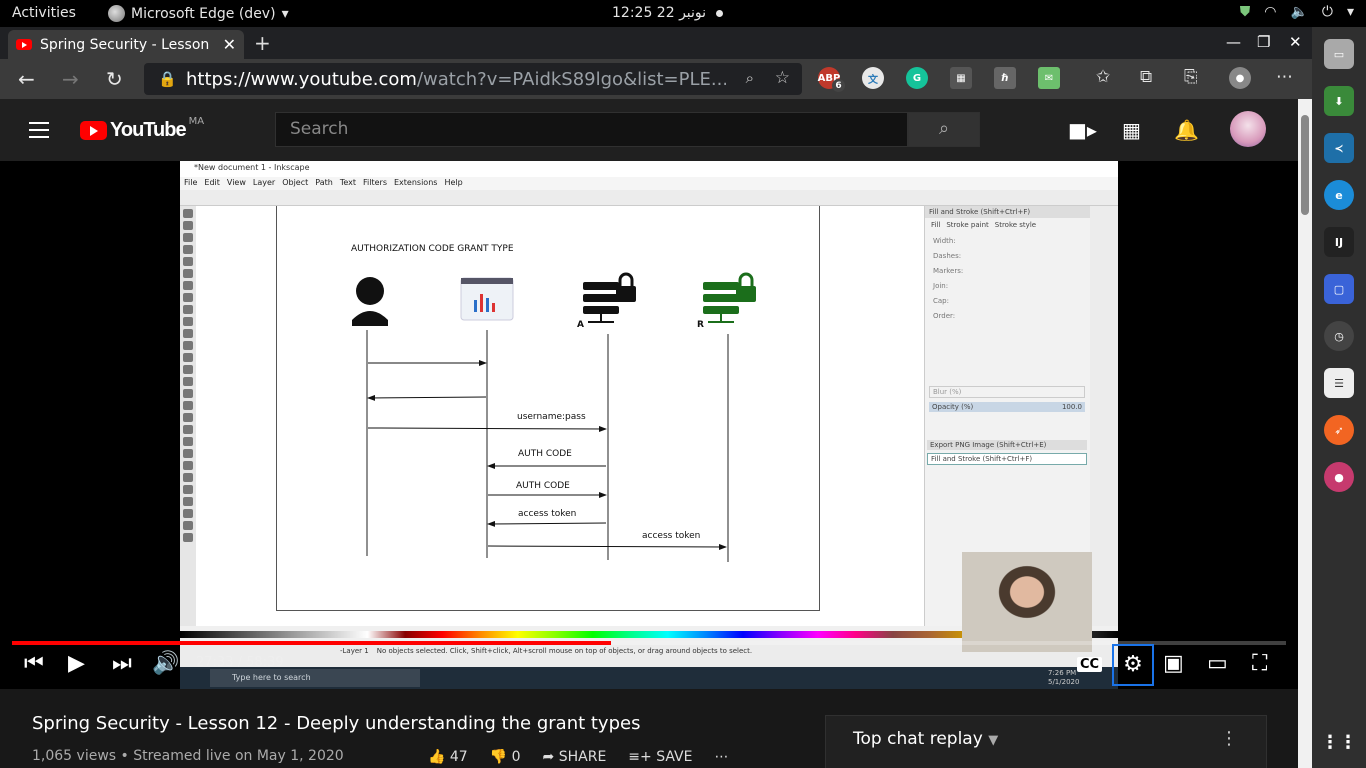  I want to click on restore-icon: ❐, so click(1263, 42).